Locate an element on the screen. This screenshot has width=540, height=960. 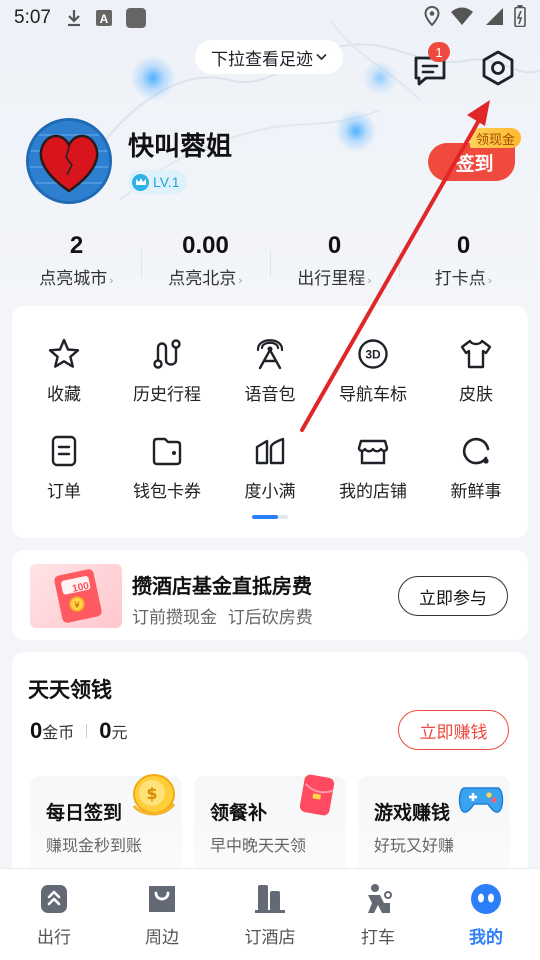
divider is located at coordinates (87, 731).